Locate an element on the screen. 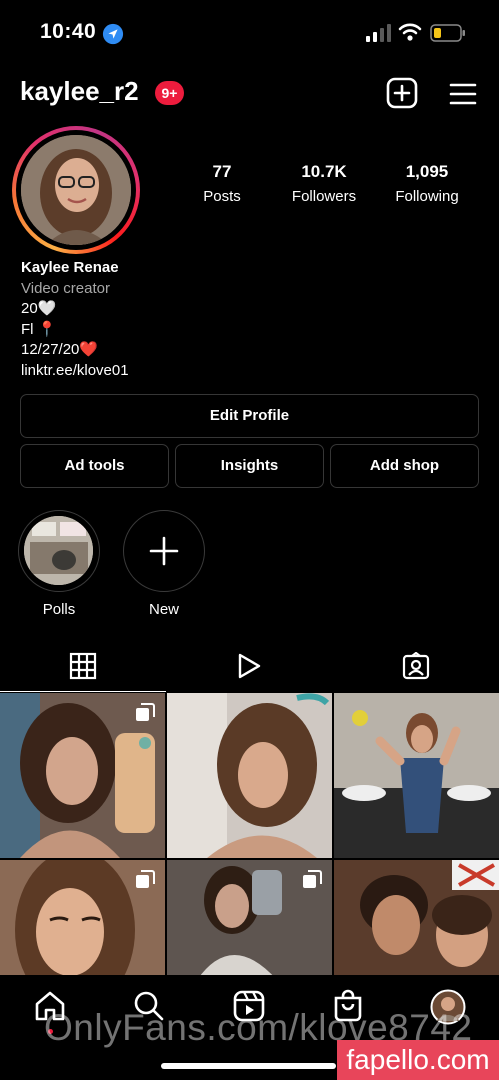 The width and height of the screenshot is (499, 1080). following-count: 1,095 is located at coordinates (427, 171).